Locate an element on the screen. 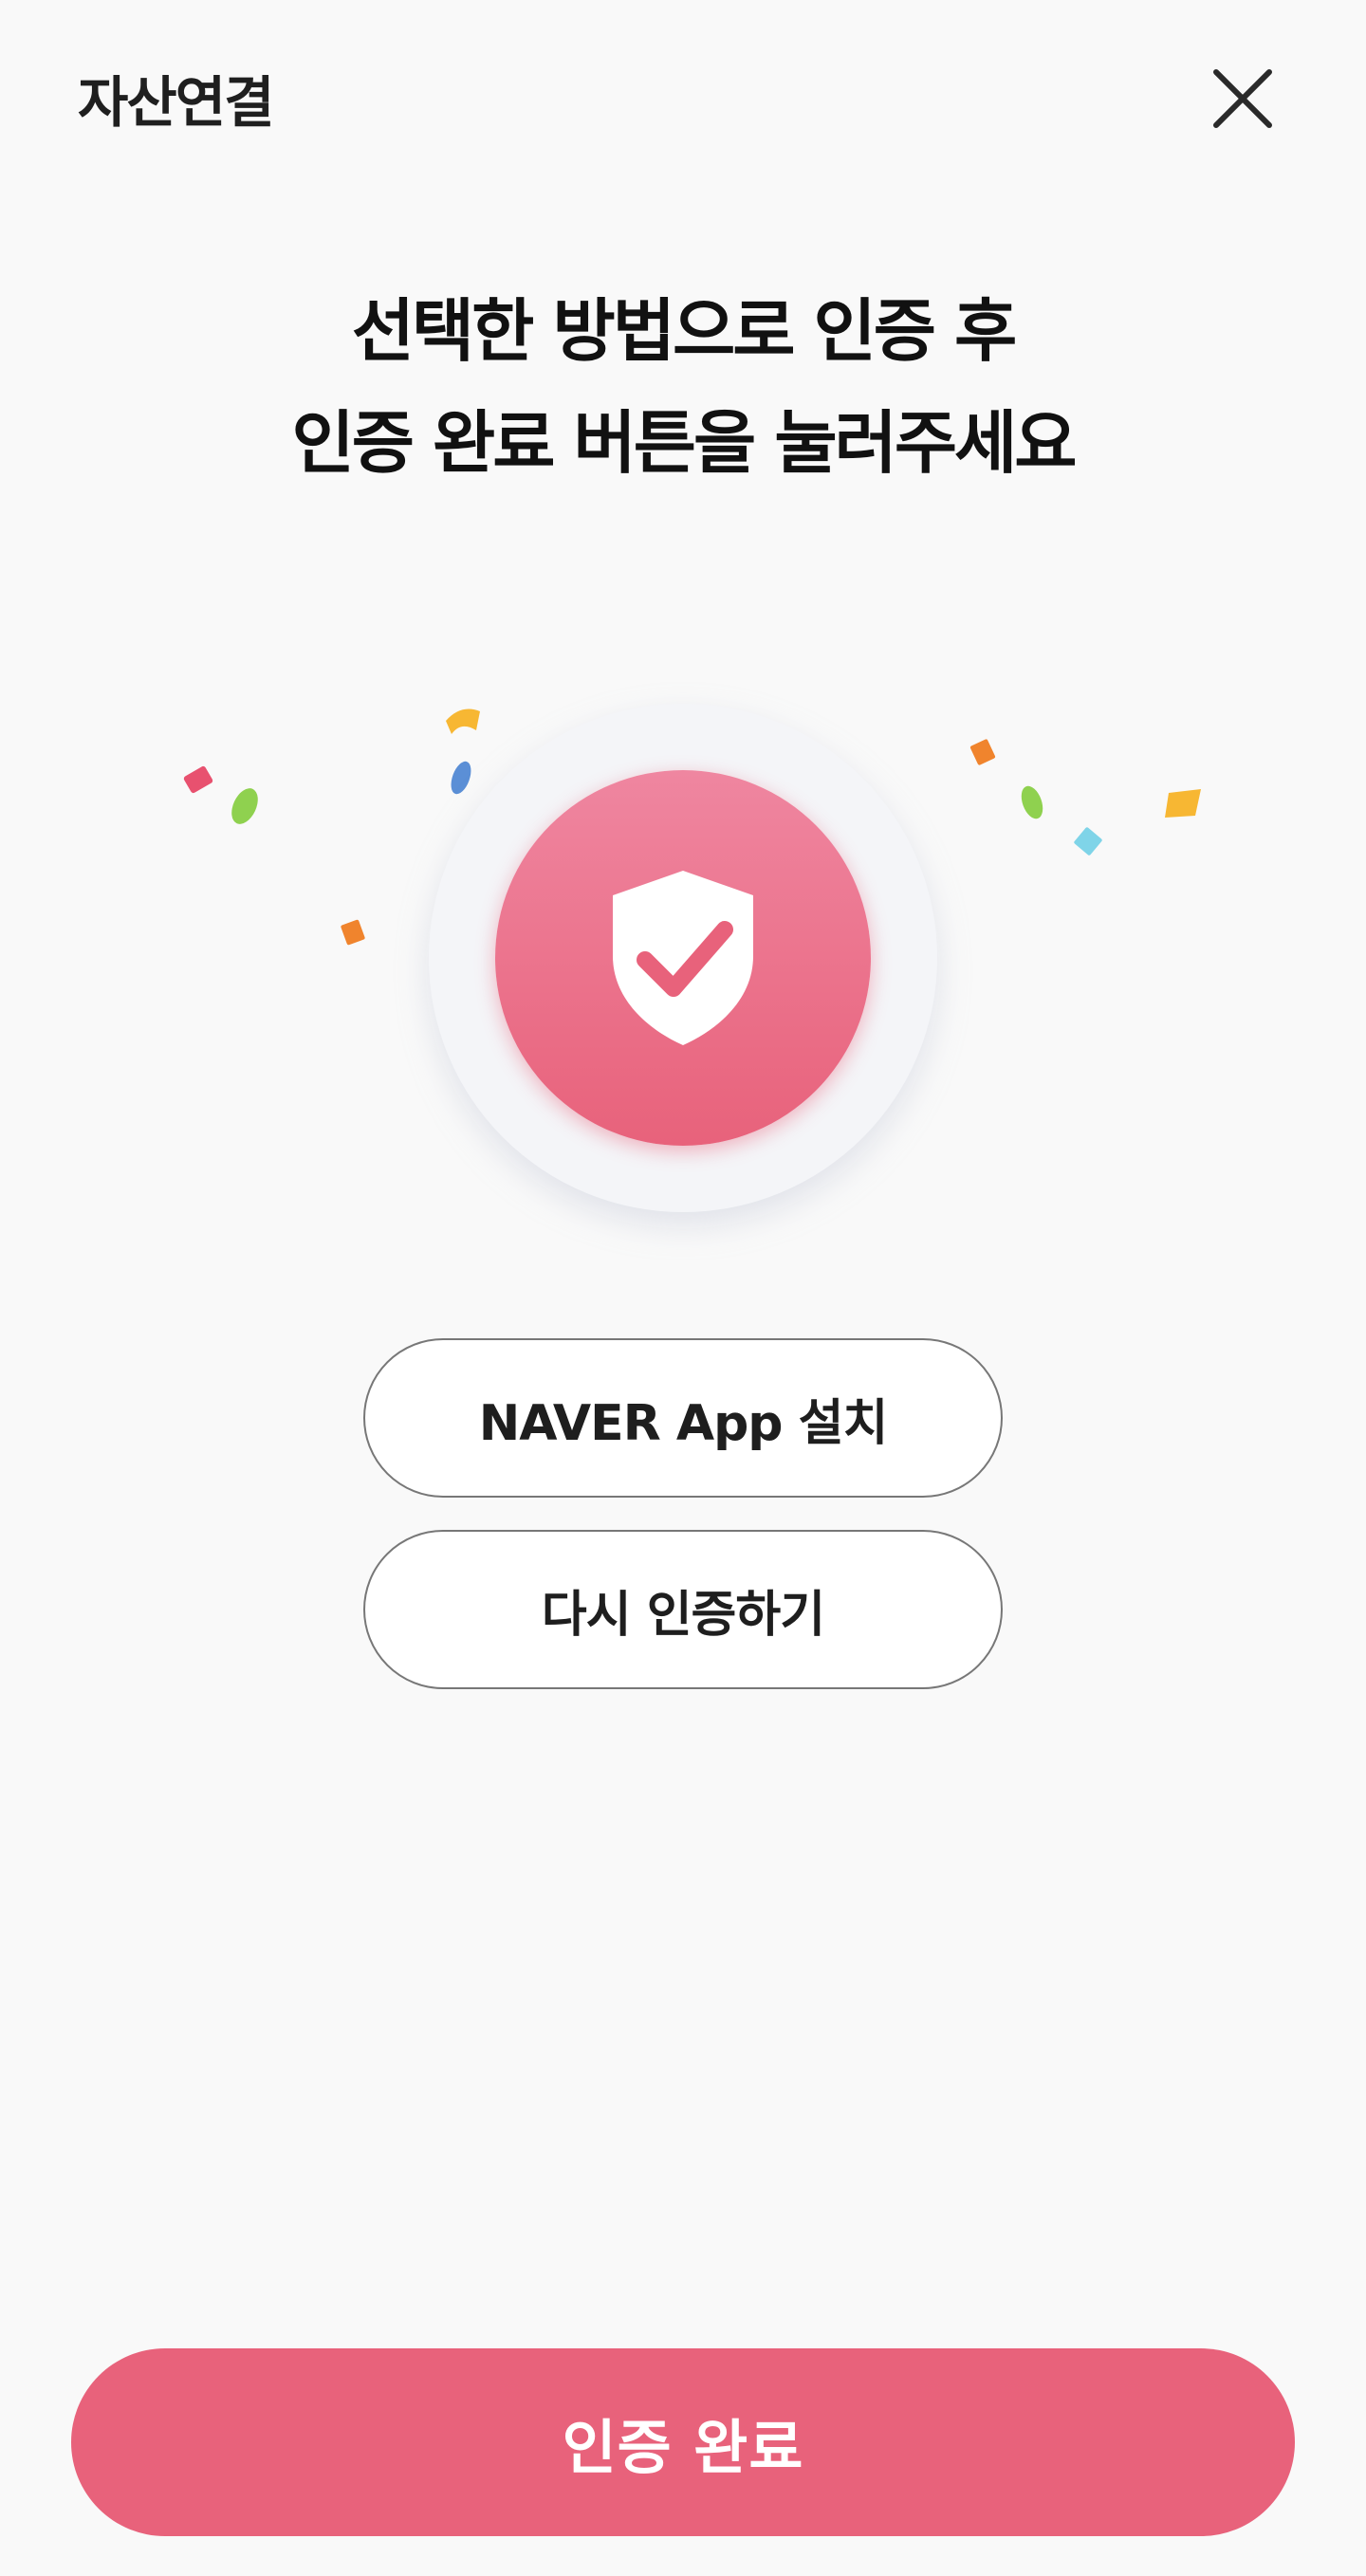 The image size is (1366, 2576). top-bar: 자산연결 is located at coordinates (683, 99).